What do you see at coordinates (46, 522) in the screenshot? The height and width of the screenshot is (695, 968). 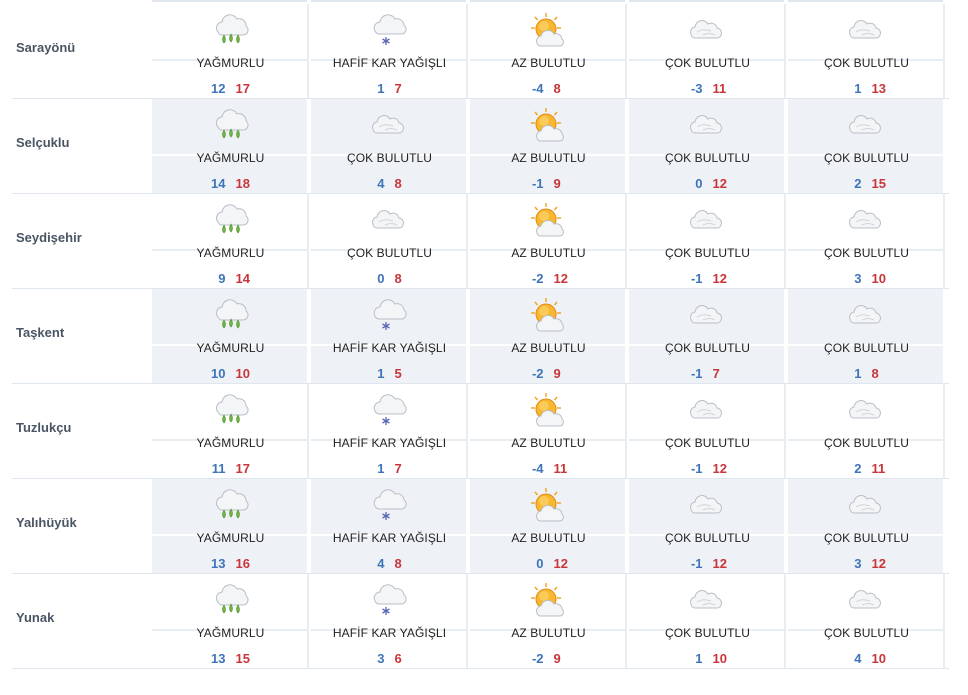 I see `city-name: Yalıhüyük` at bounding box center [46, 522].